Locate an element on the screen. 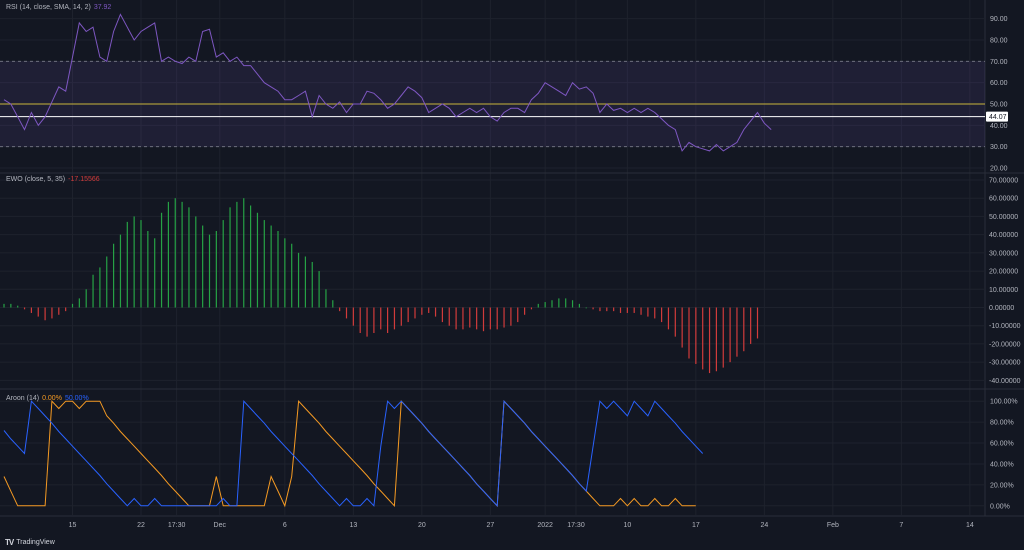 The width and height of the screenshot is (1024, 550). aroon-axis-tick-label: 20.00% is located at coordinates (1002, 485).